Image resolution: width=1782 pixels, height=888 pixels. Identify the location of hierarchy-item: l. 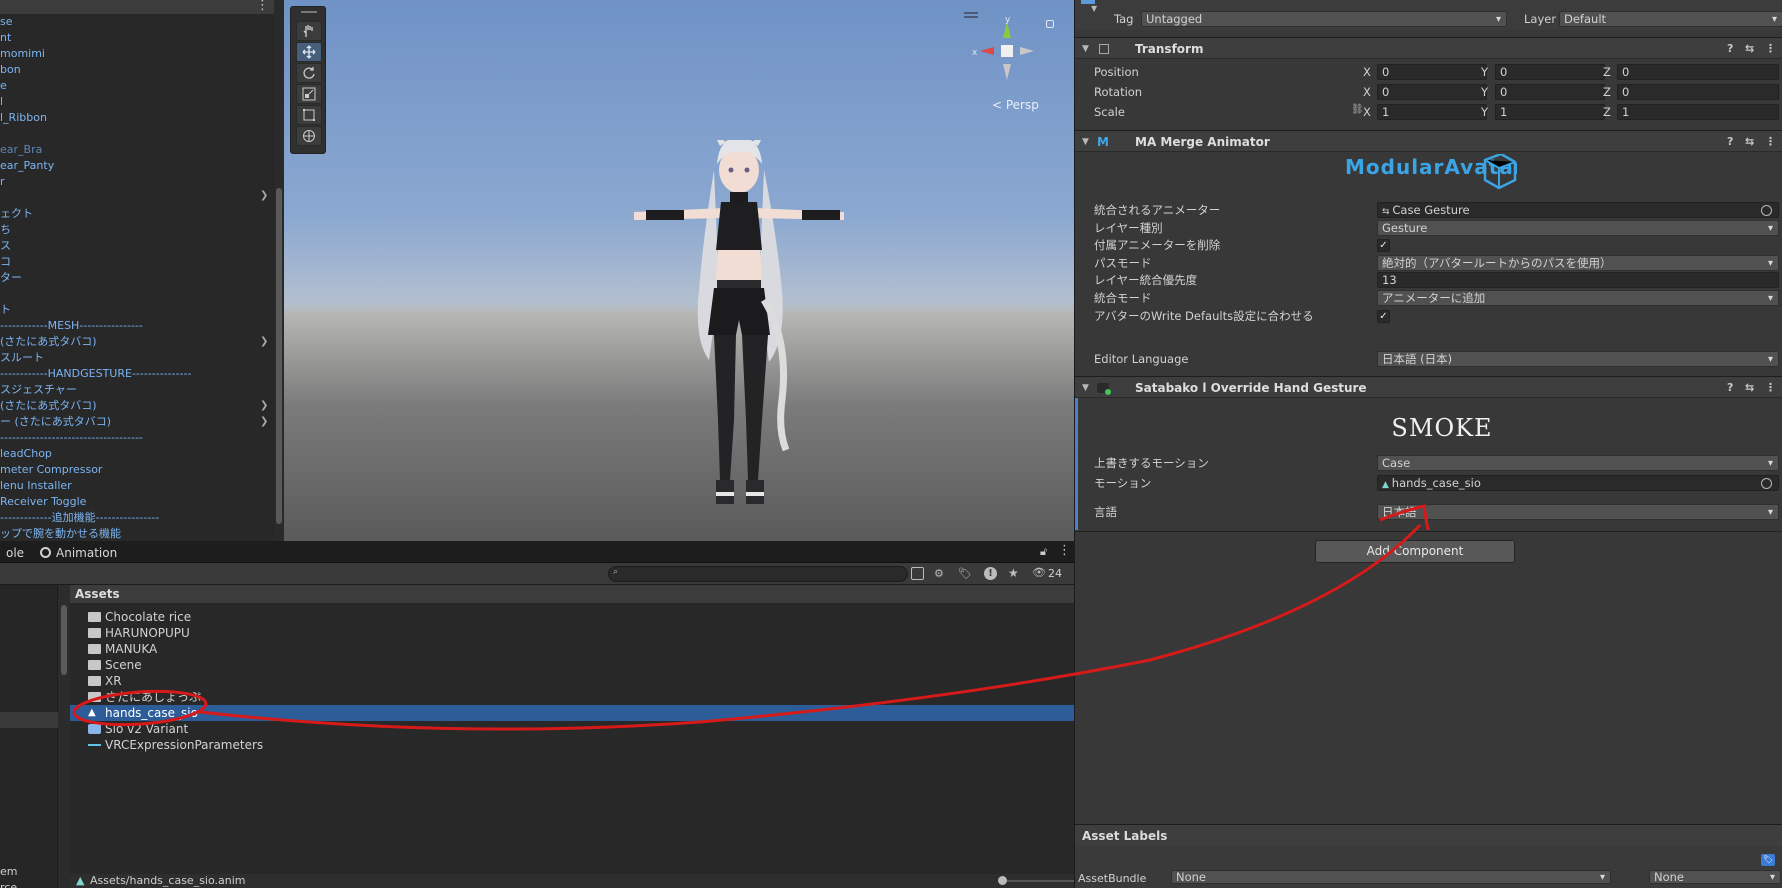
(1, 101).